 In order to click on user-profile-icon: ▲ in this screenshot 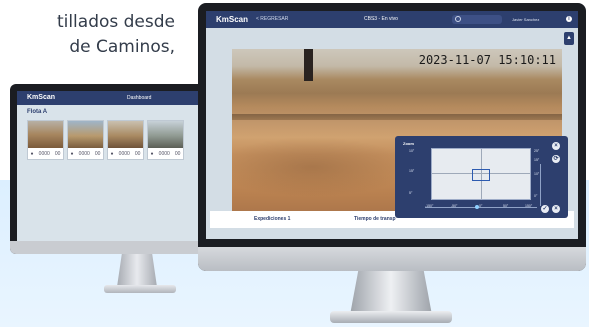, I will do `click(569, 38)`.